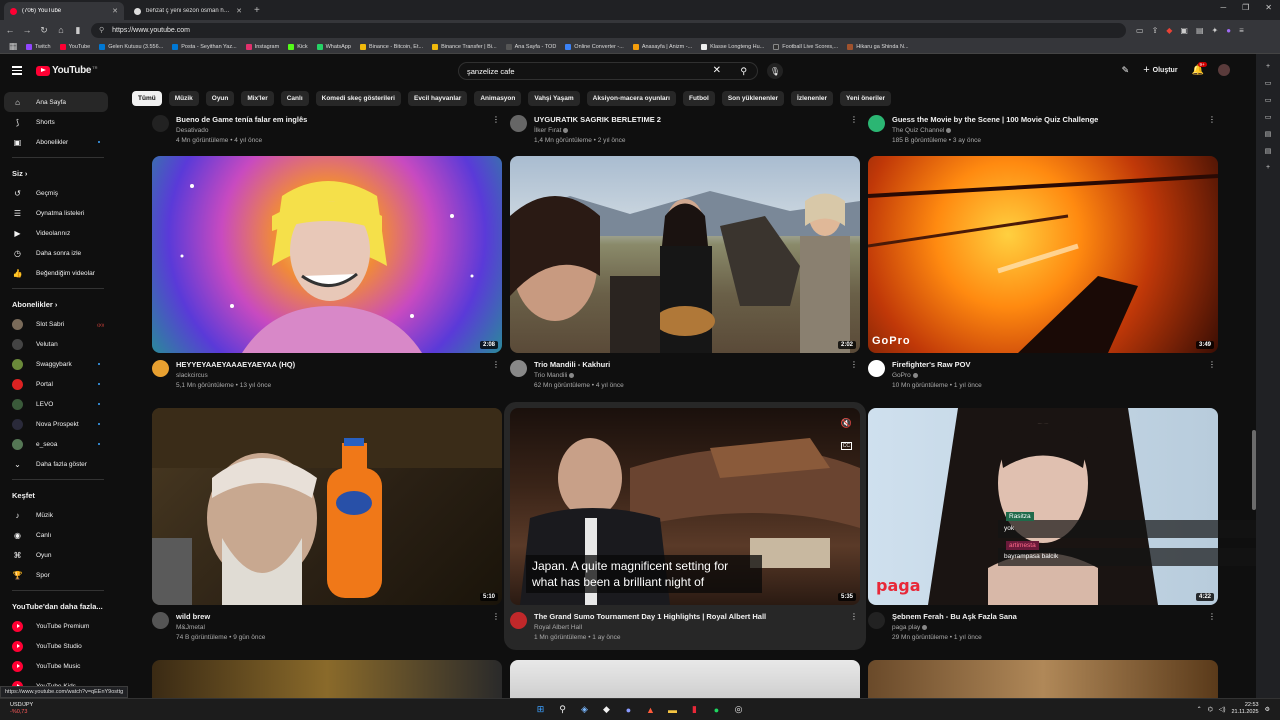  I want to click on plus-icon: +, so click(1268, 167).